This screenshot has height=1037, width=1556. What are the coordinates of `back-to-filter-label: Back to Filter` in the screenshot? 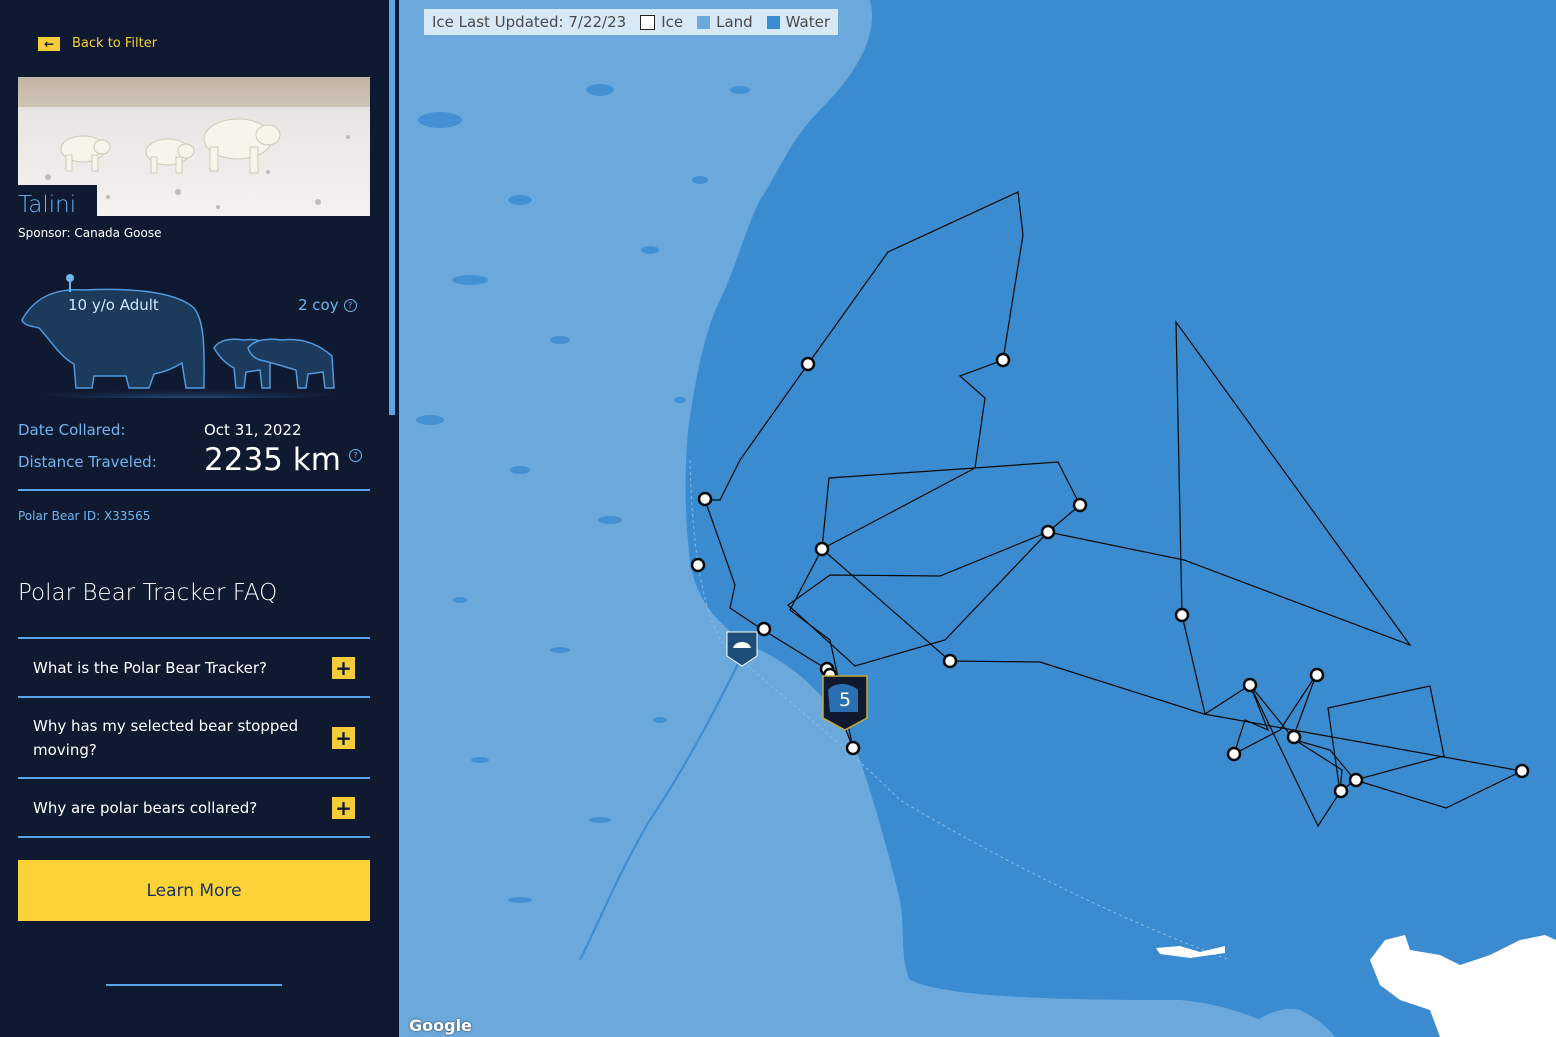 It's located at (115, 43).